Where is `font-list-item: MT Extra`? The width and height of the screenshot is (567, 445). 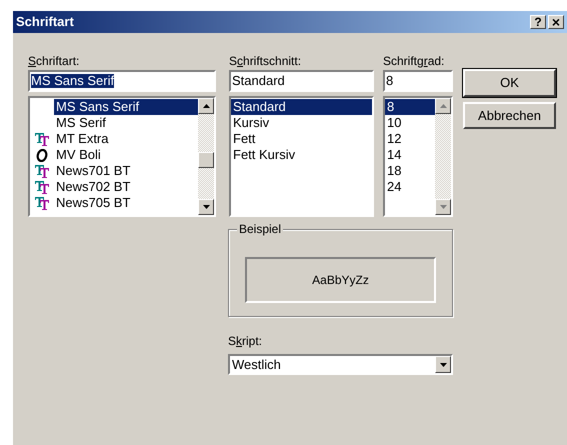 font-list-item: MT Extra is located at coordinates (126, 139).